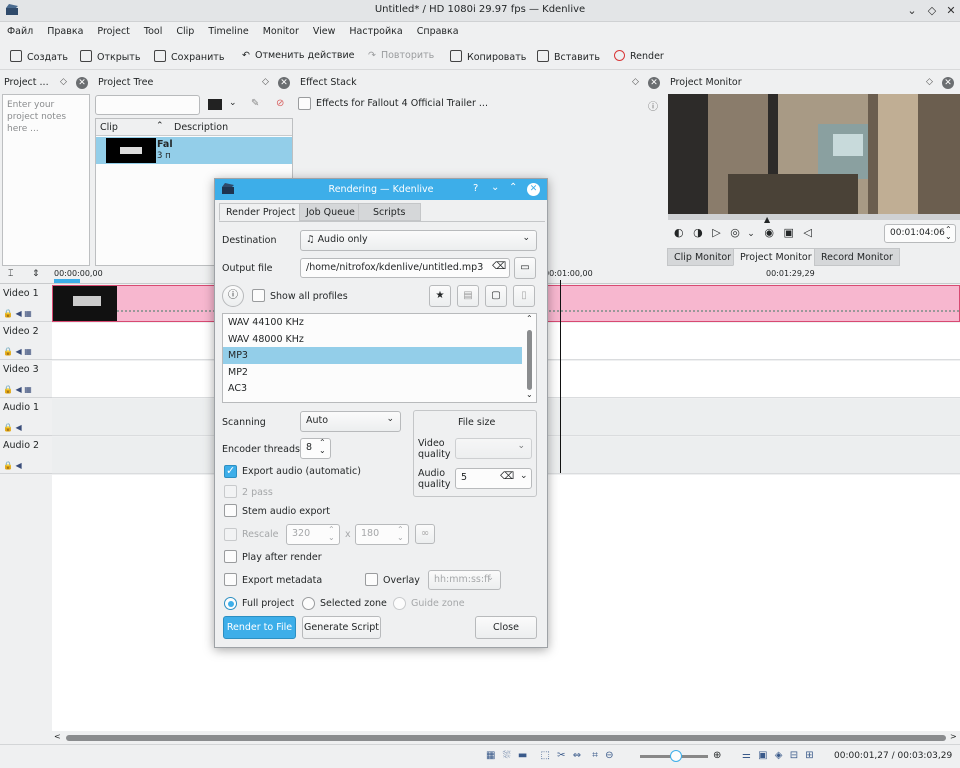 The image size is (960, 768). I want to click on new-profile-button: ▢, so click(496, 296).